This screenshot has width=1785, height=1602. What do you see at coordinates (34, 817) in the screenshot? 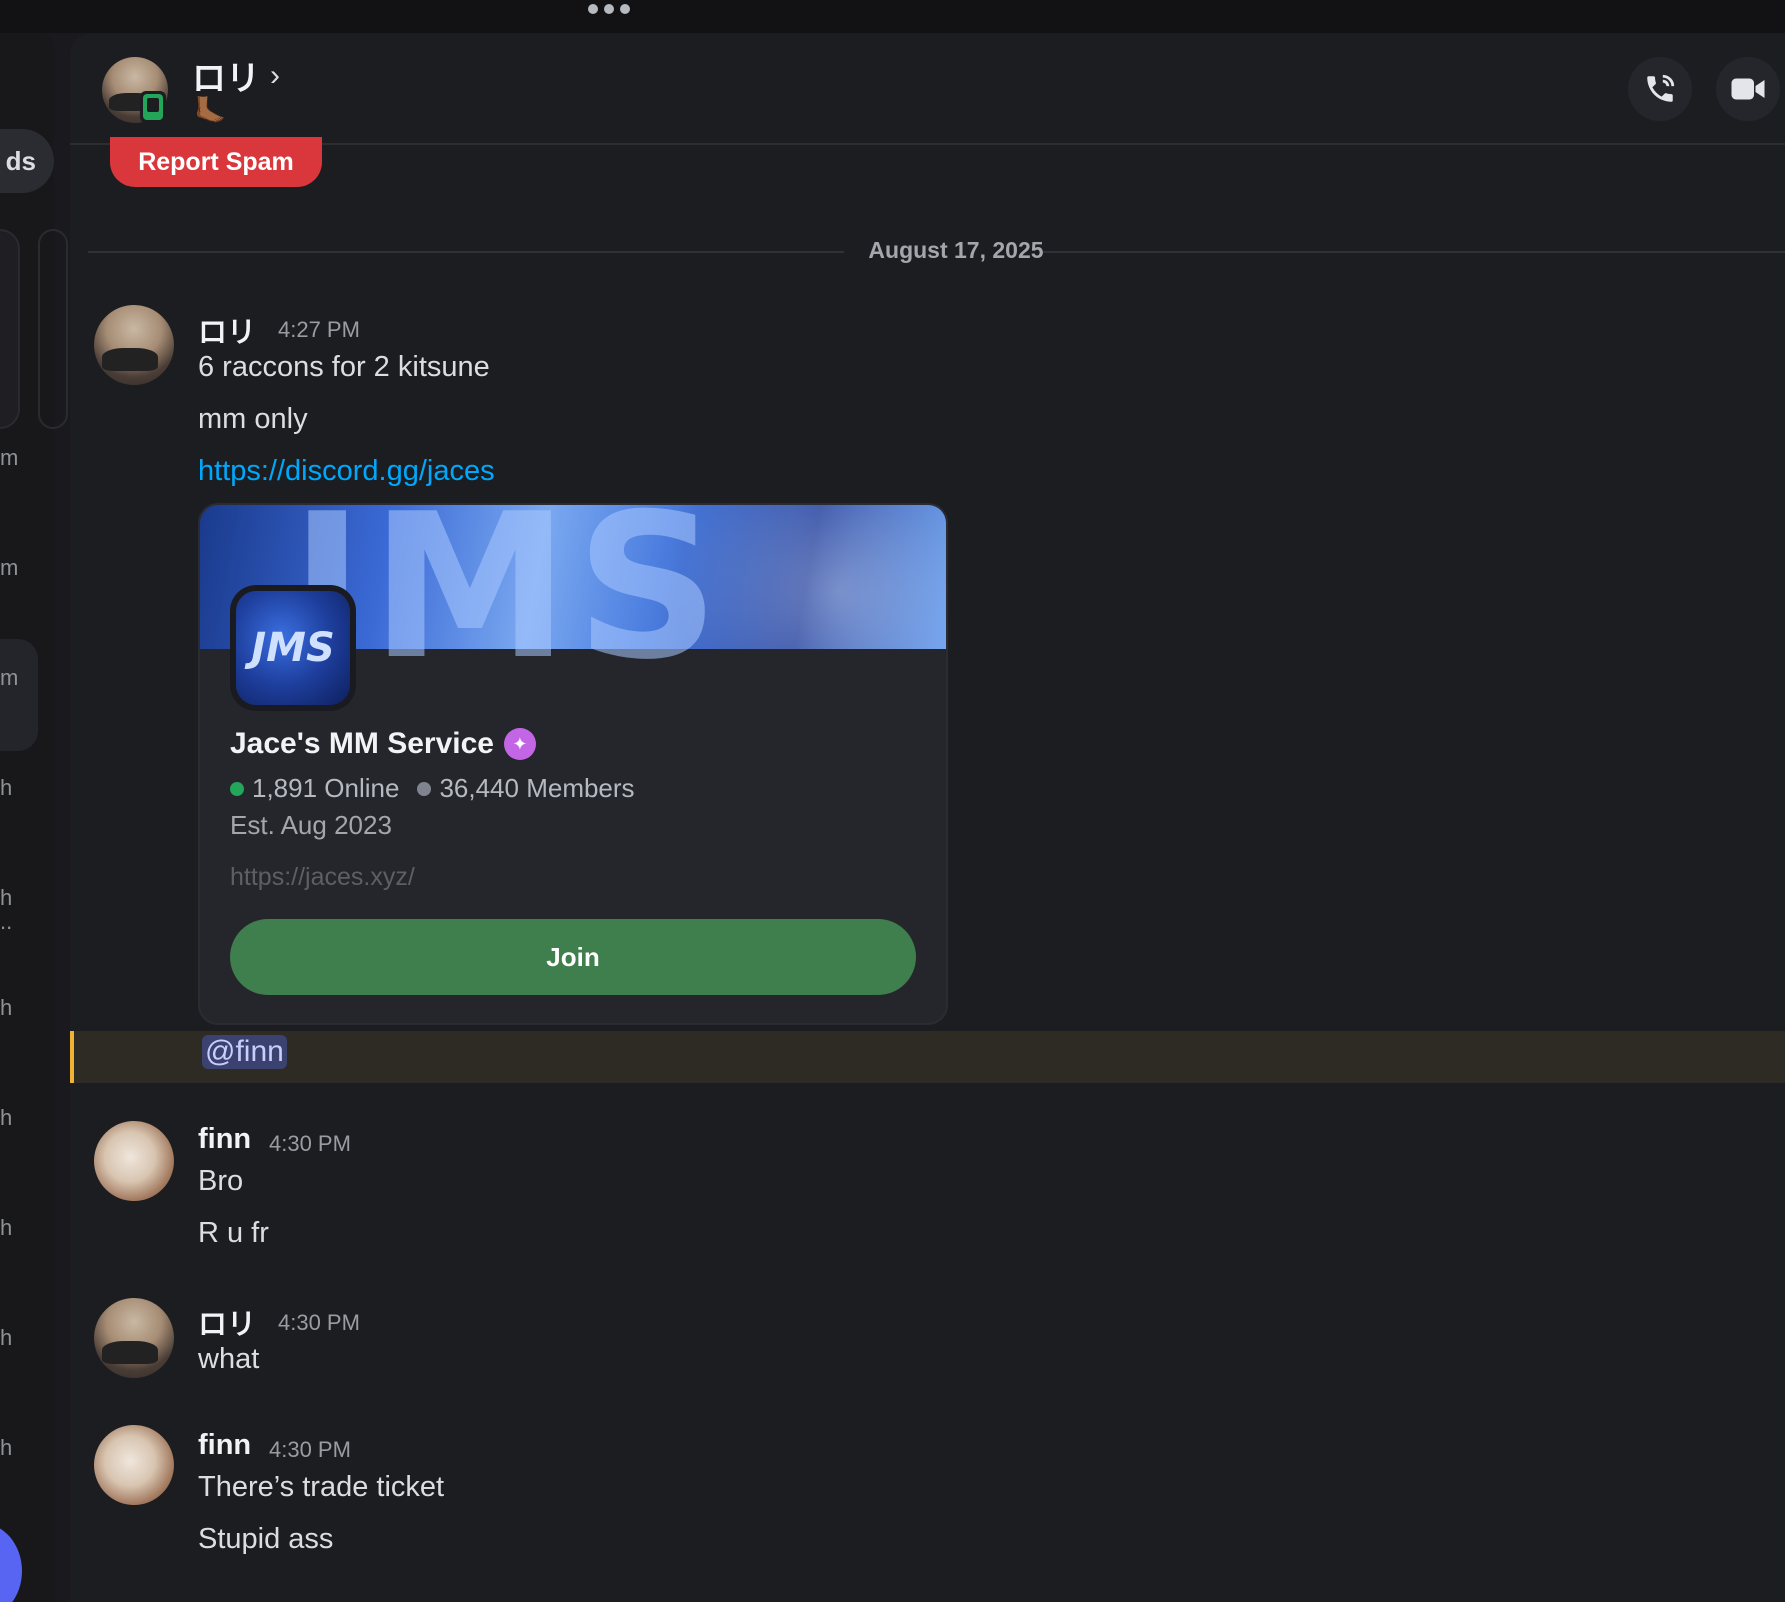
I see `left-rail: ds m m m h h .. h h h h h` at bounding box center [34, 817].